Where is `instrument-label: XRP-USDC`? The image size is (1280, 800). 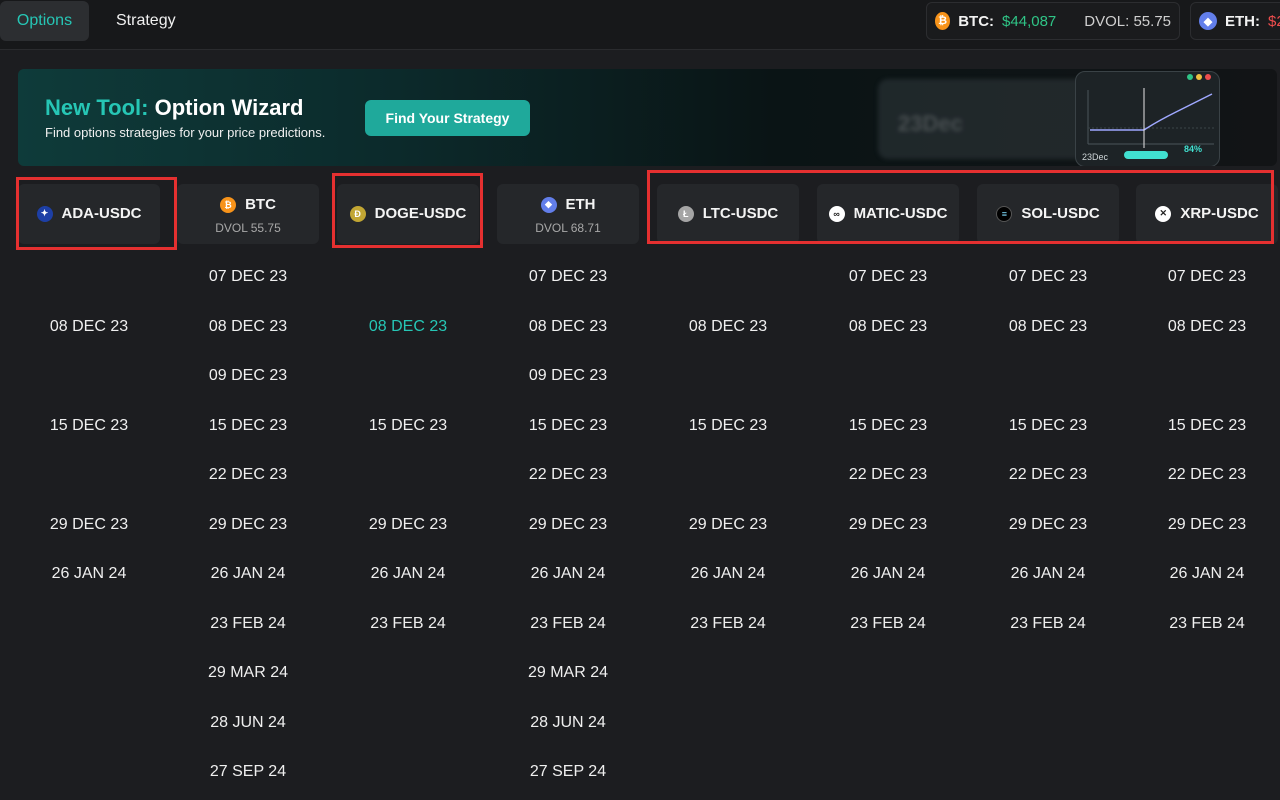 instrument-label: XRP-USDC is located at coordinates (1219, 213).